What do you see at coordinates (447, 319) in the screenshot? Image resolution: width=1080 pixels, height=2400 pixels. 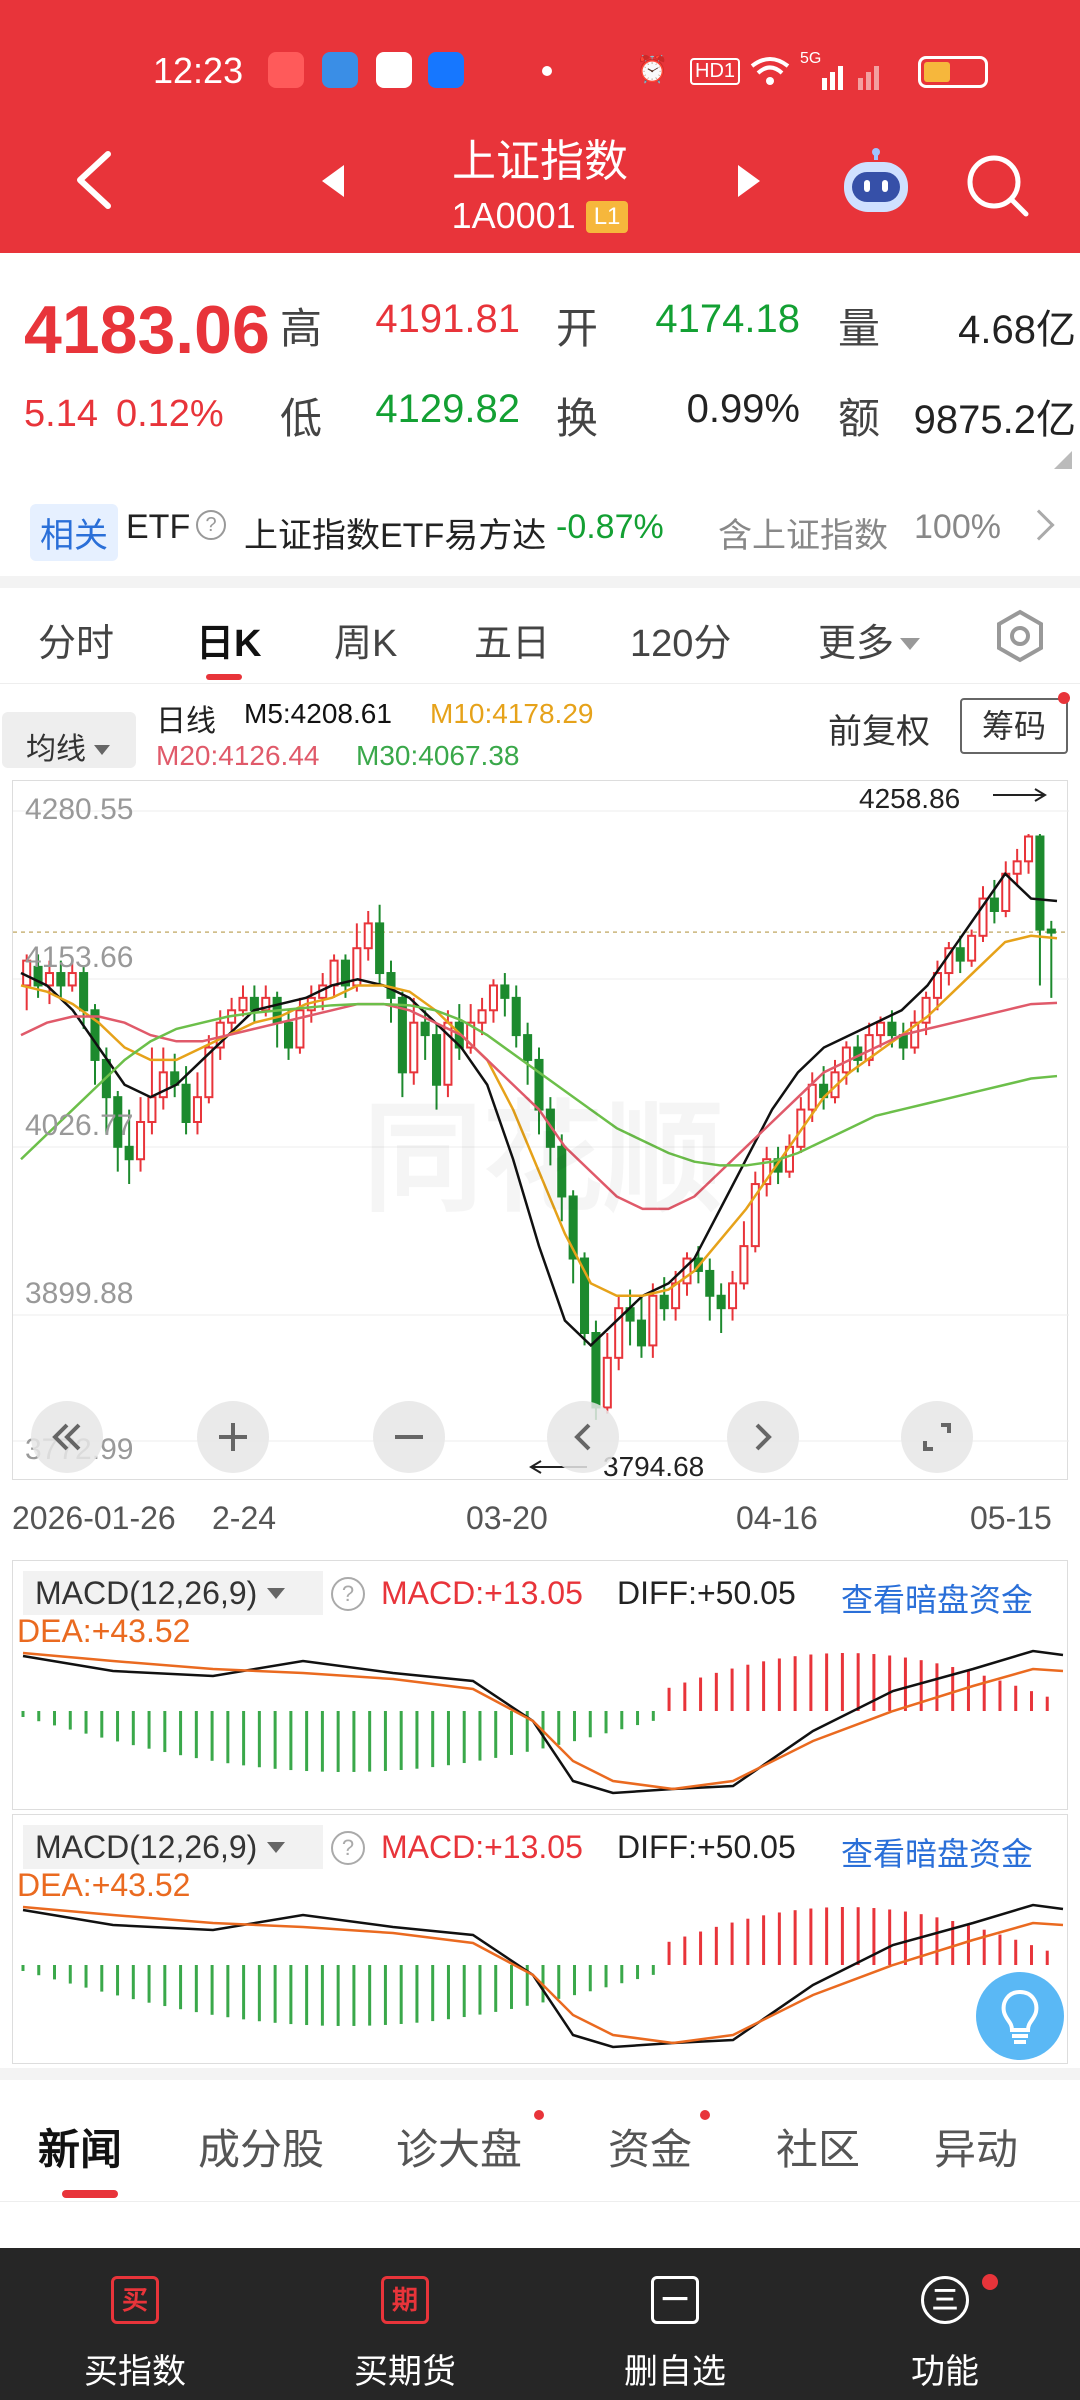 I see `high-value: 4191.81` at bounding box center [447, 319].